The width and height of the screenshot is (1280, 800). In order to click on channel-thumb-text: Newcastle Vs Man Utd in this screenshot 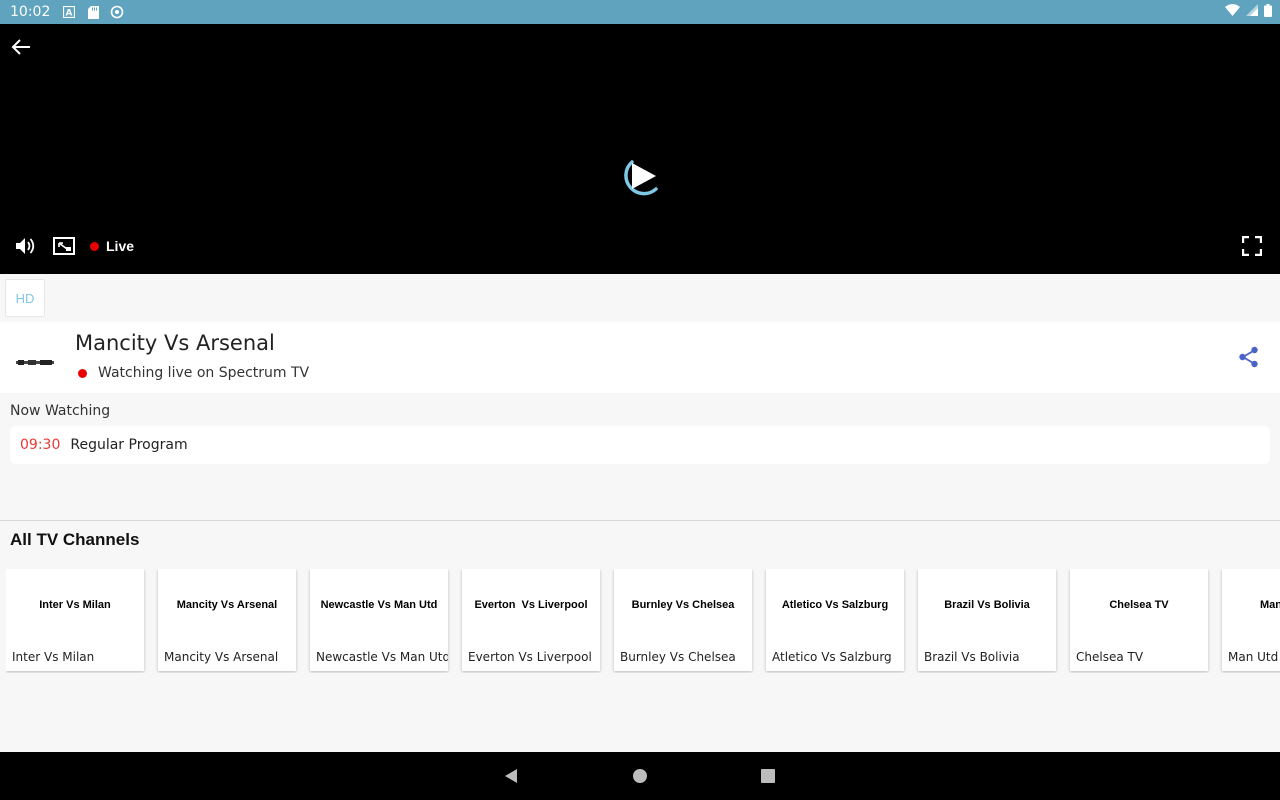, I will do `click(379, 605)`.